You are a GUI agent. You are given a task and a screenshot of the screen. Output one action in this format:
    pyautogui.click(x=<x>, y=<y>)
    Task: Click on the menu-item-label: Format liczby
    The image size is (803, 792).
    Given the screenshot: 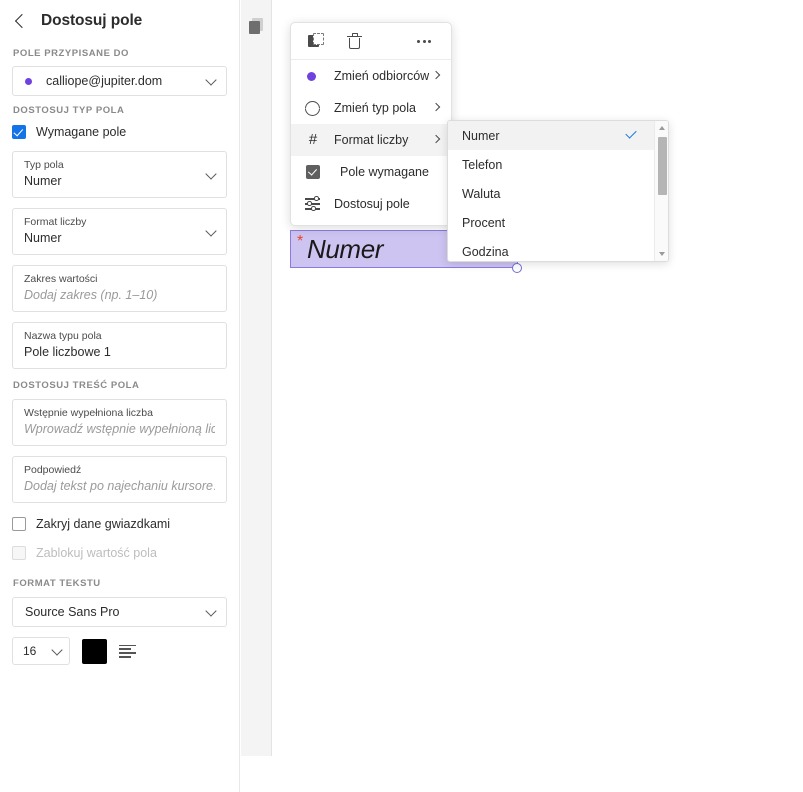 What is the action you would take?
    pyautogui.click(x=371, y=140)
    